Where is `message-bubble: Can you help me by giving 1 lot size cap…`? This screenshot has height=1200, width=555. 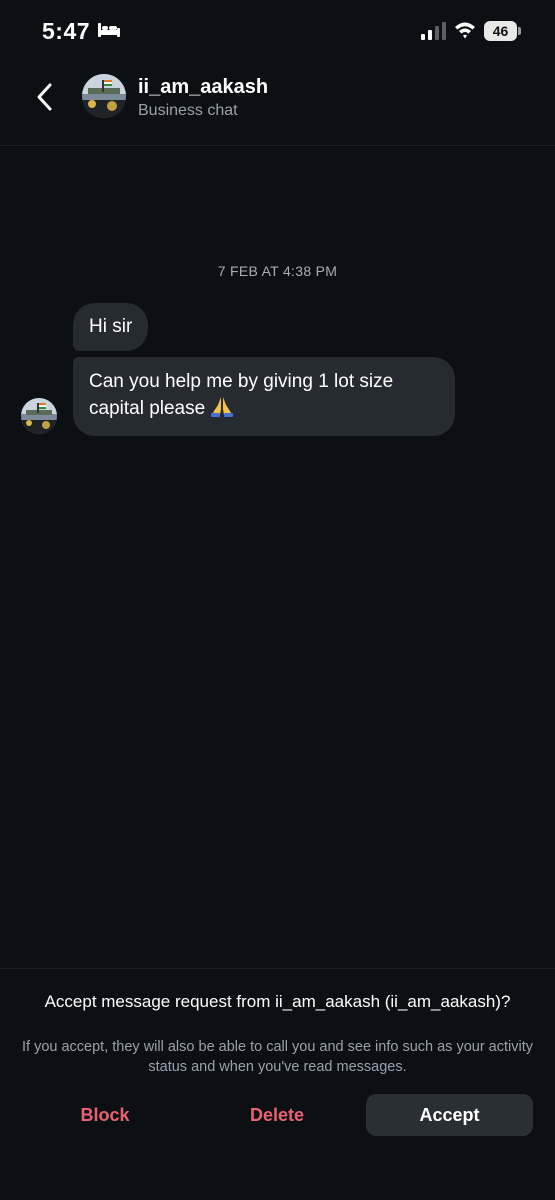
message-bubble: Can you help me by giving 1 lot size cap… is located at coordinates (264, 396).